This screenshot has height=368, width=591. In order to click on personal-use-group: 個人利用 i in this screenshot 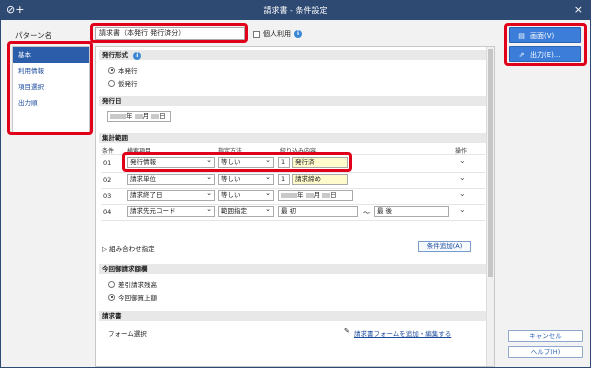, I will do `click(277, 34)`.